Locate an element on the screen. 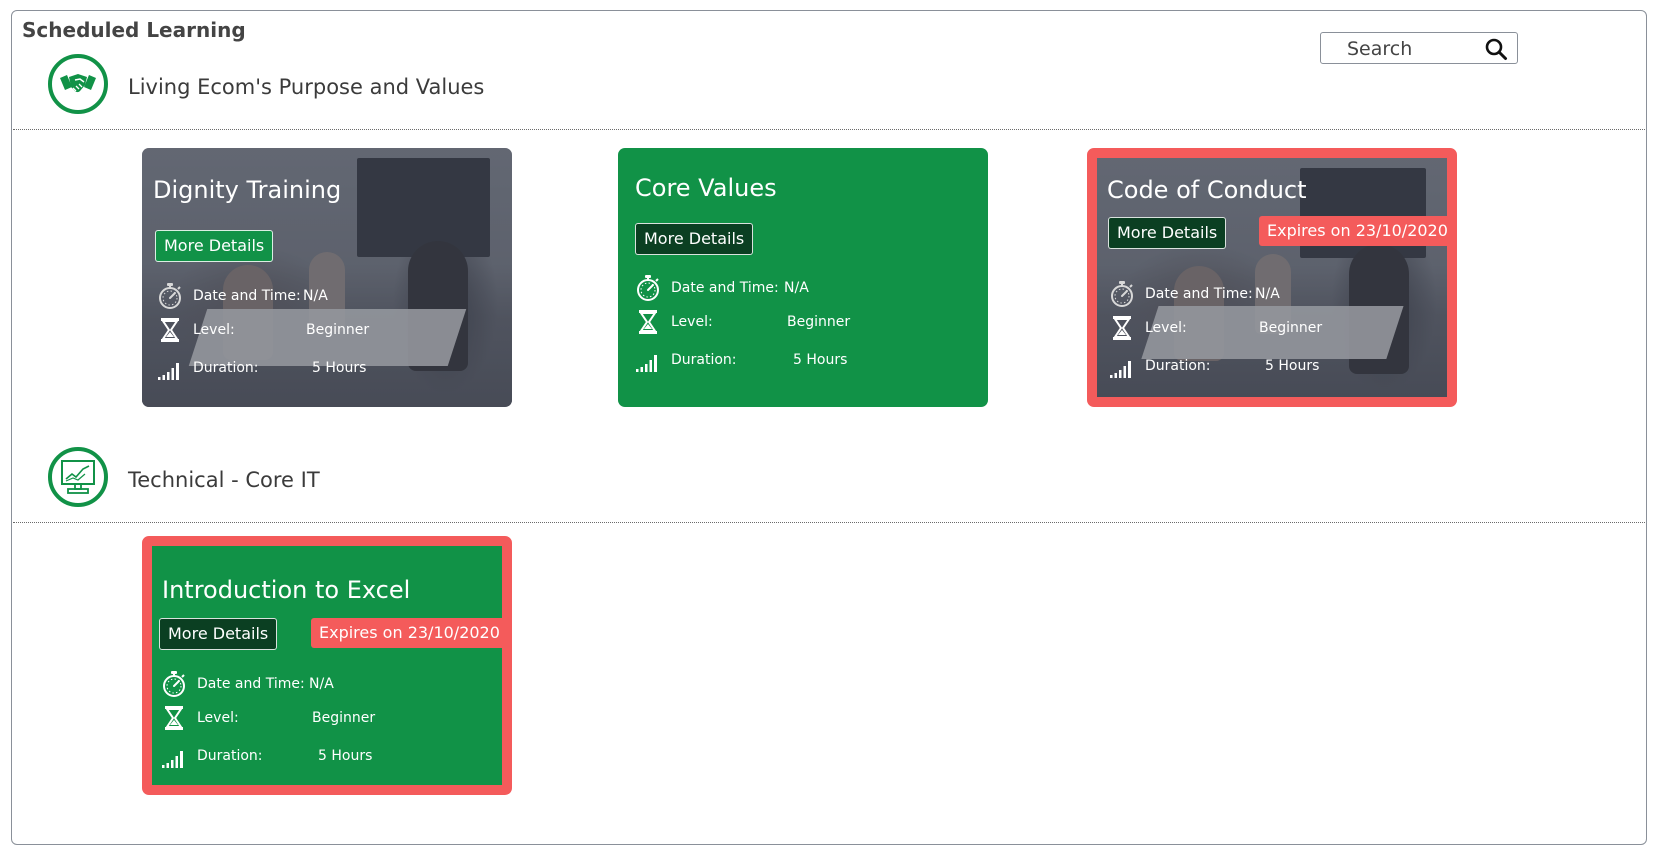  panel-title: Scheduled Learning is located at coordinates (134, 30).